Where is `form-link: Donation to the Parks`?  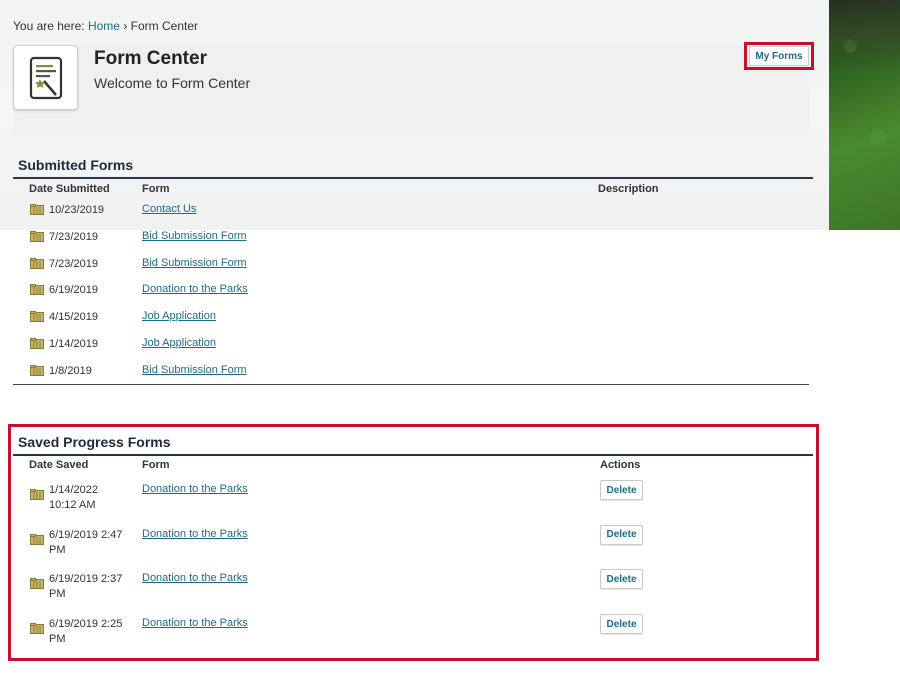
form-link: Donation to the Parks is located at coordinates (195, 289).